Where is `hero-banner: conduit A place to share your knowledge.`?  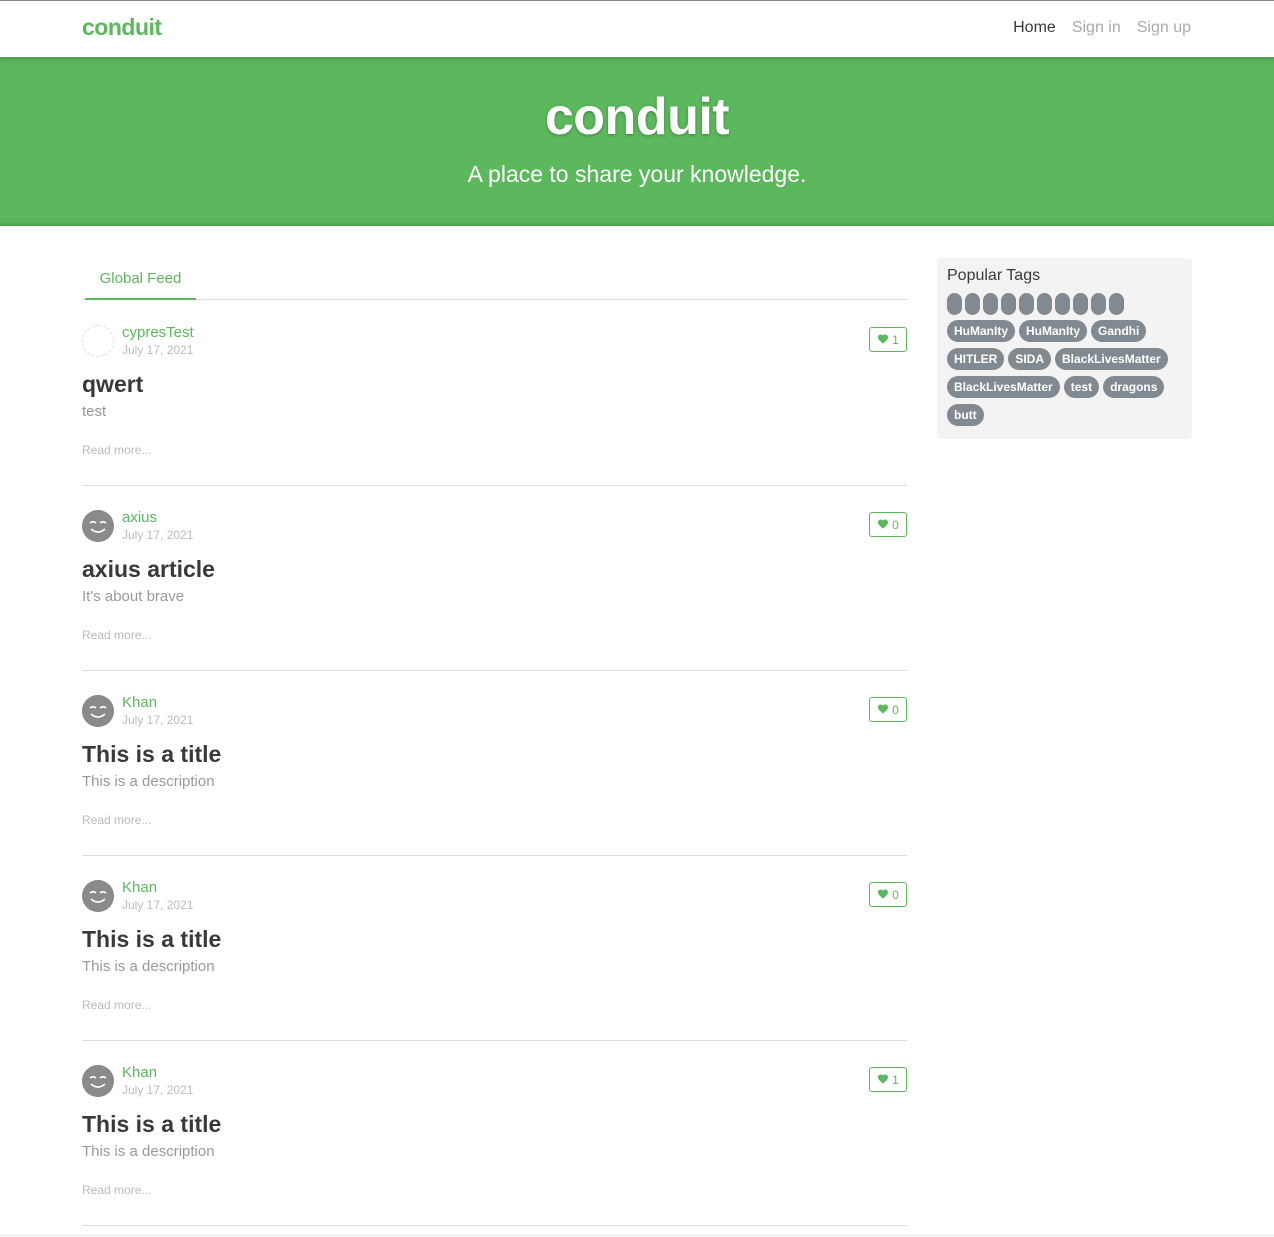
hero-banner: conduit A place to share your knowledge. is located at coordinates (637, 141).